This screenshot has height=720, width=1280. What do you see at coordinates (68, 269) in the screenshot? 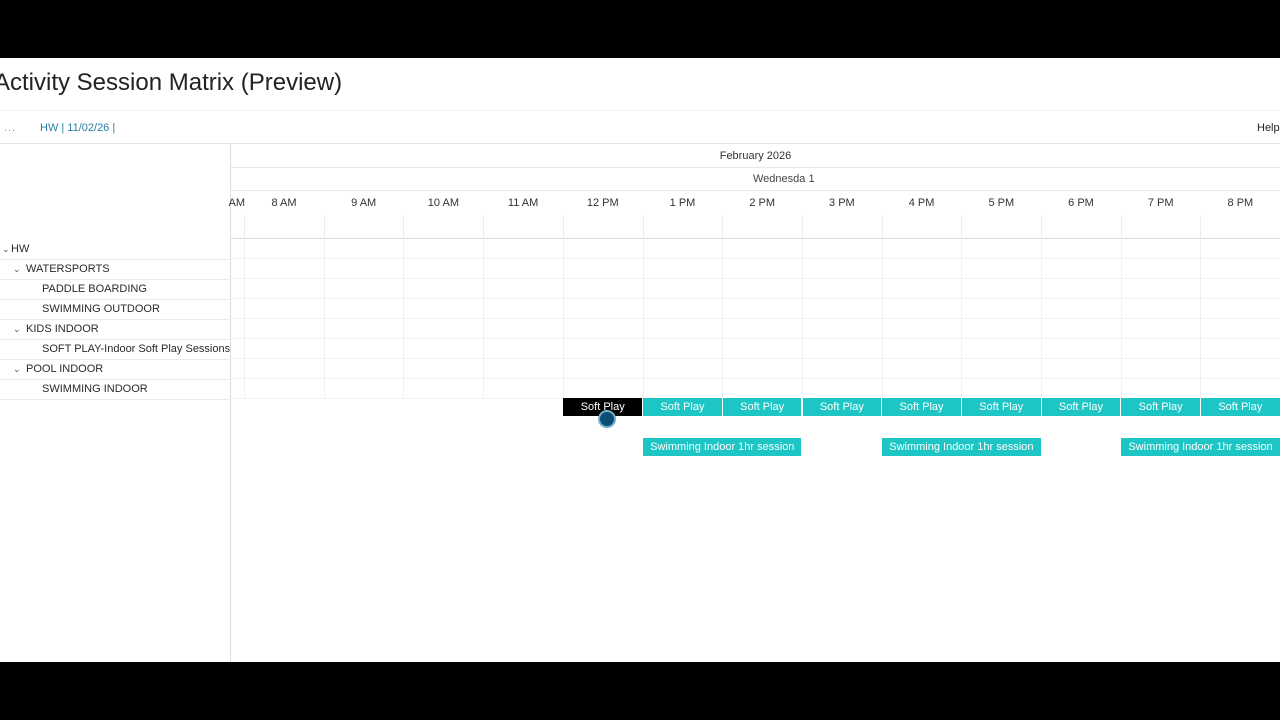
I see `tree-label: WATERSPORTS` at bounding box center [68, 269].